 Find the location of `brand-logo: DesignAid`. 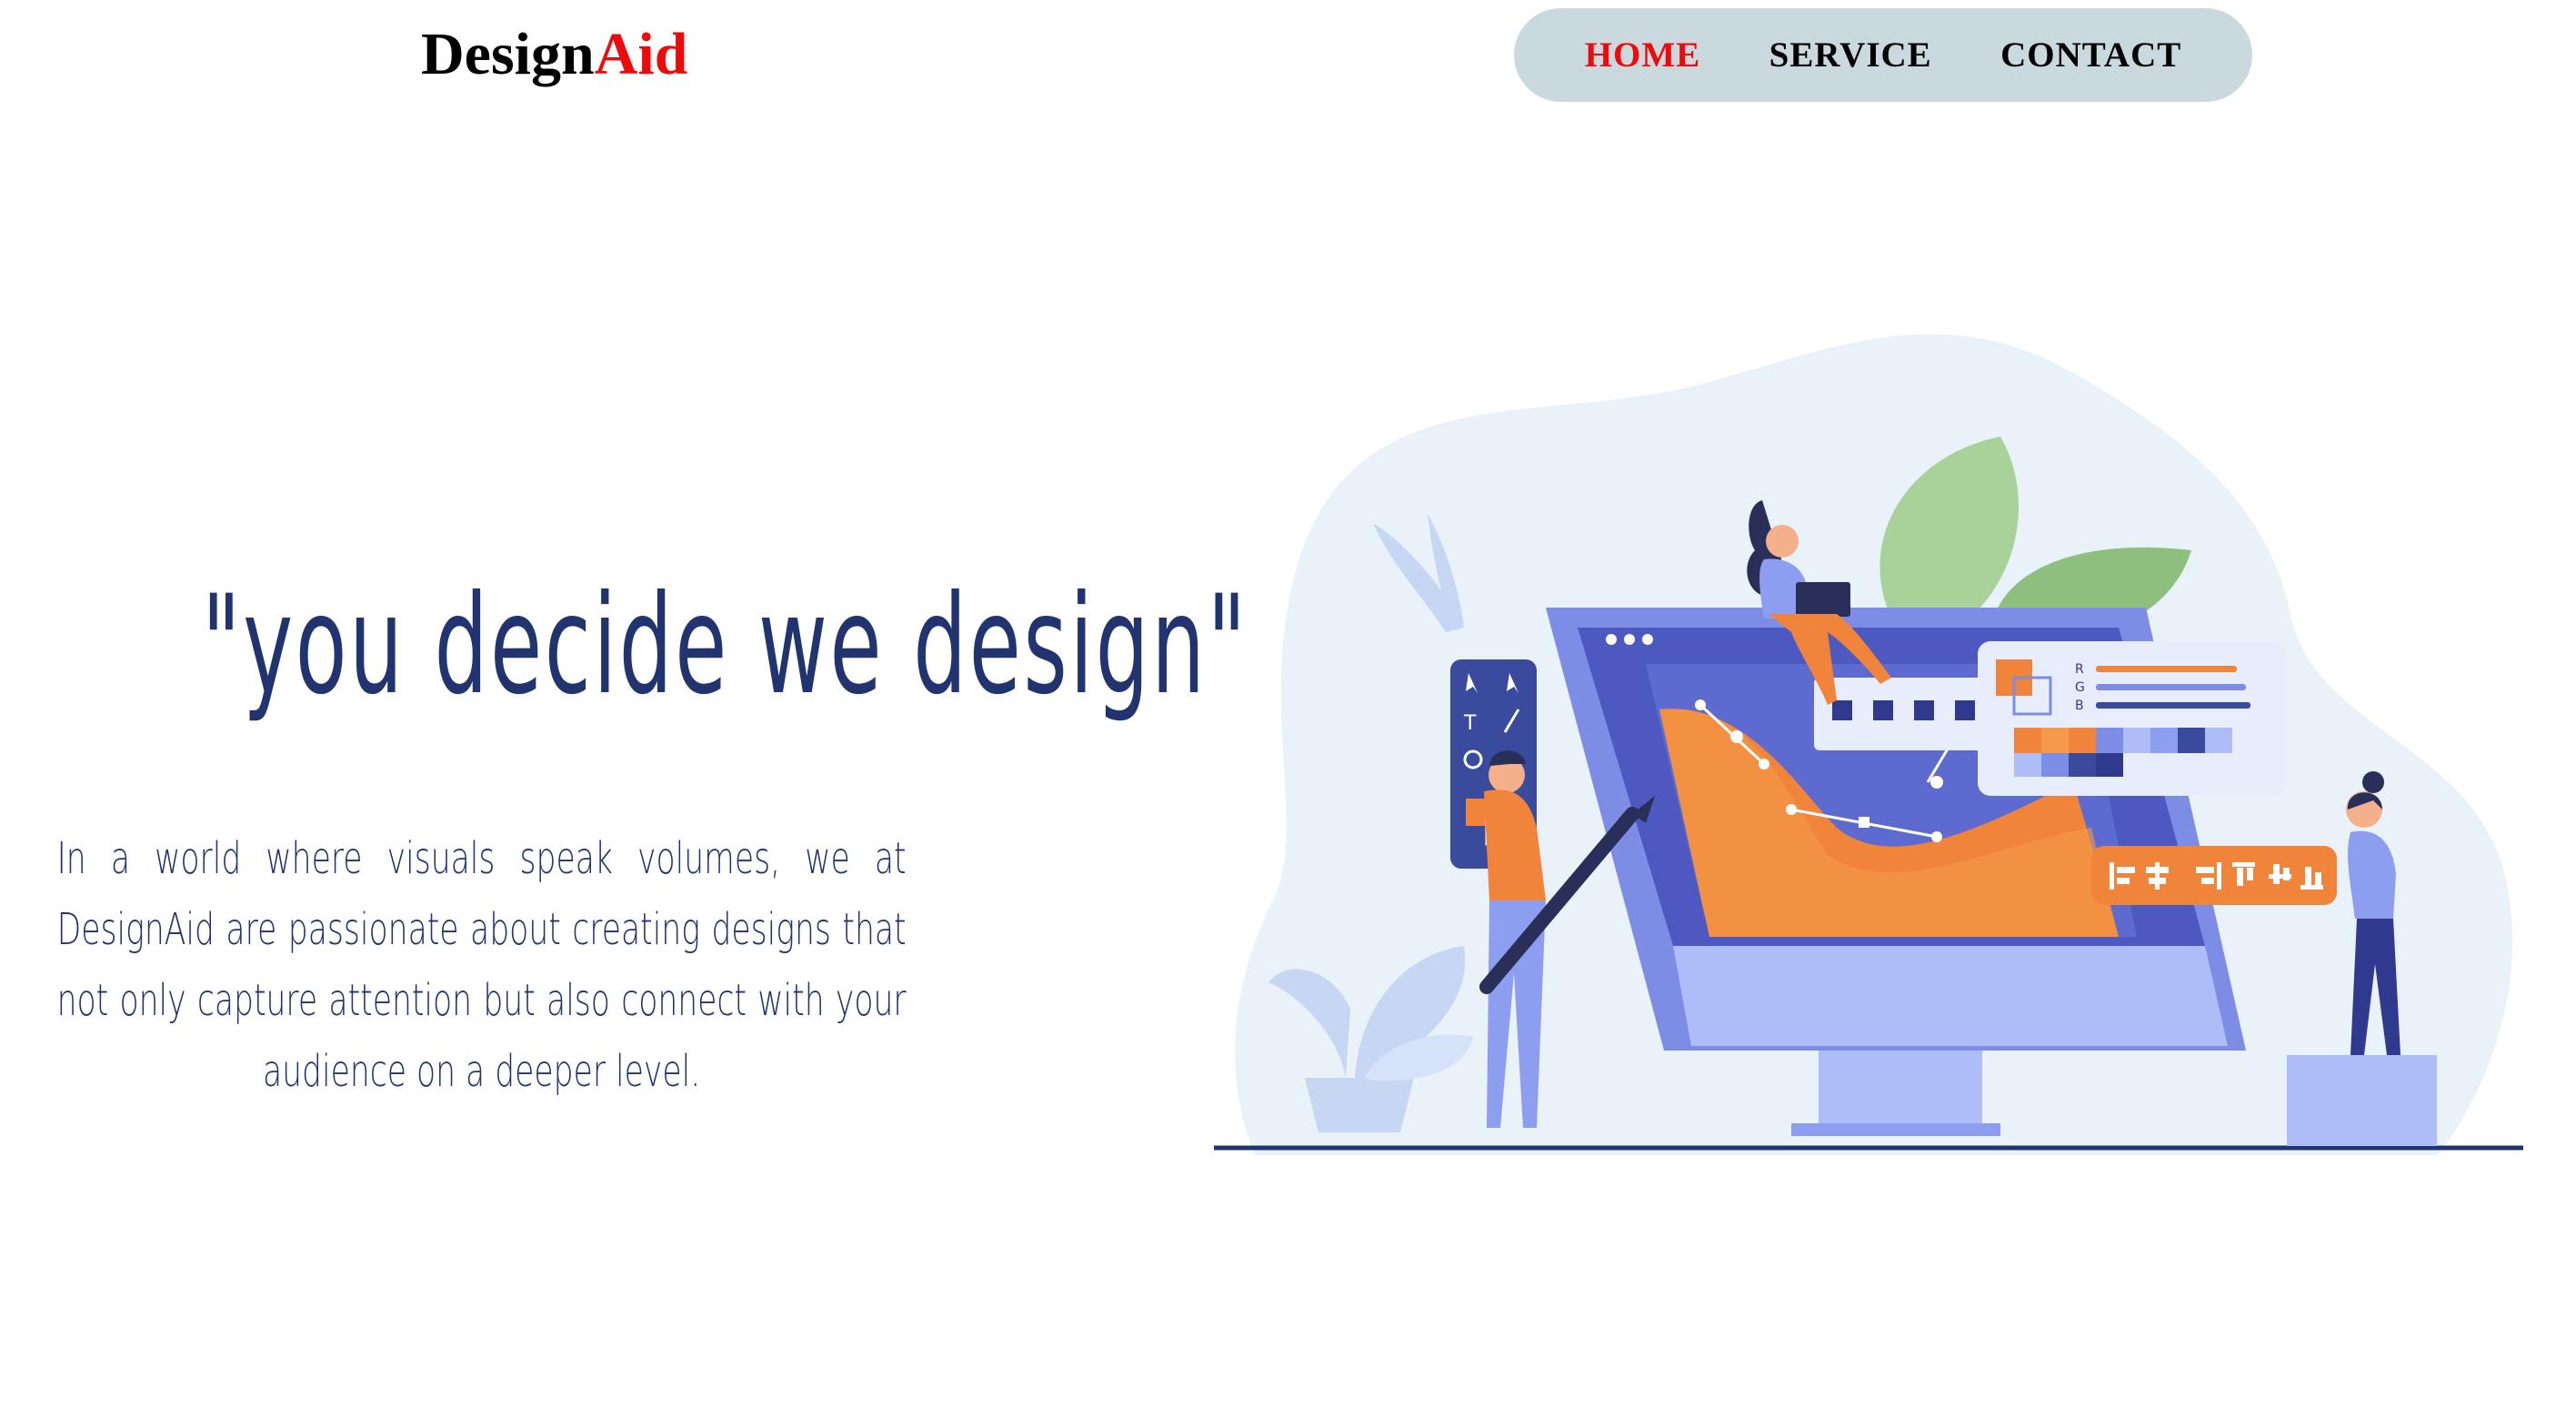

brand-logo: DesignAid is located at coordinates (554, 55).